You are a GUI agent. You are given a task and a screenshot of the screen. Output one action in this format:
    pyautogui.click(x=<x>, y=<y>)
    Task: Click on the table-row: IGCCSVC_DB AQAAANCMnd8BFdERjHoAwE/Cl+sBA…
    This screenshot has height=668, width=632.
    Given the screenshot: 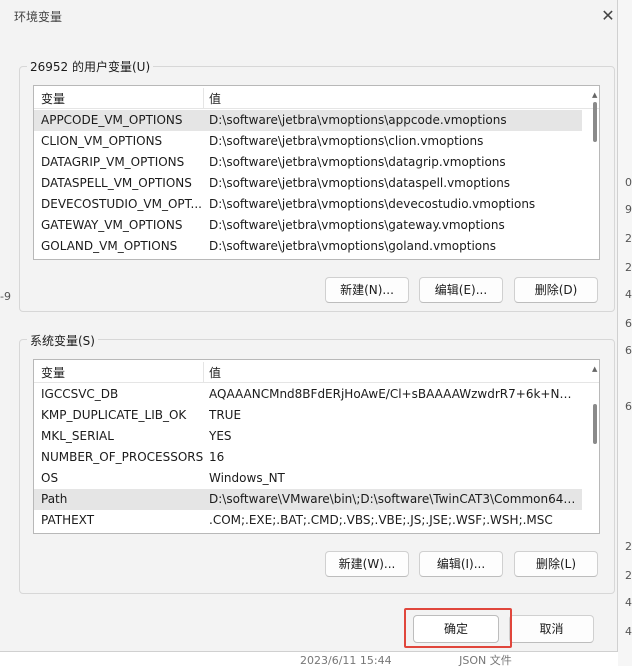 What is the action you would take?
    pyautogui.click(x=308, y=394)
    